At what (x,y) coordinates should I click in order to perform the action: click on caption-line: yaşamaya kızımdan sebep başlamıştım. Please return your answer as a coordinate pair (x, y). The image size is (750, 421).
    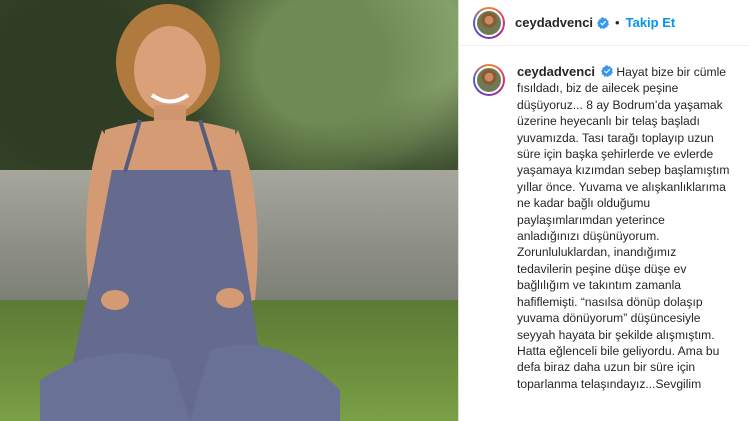
    Looking at the image, I should click on (623, 170).